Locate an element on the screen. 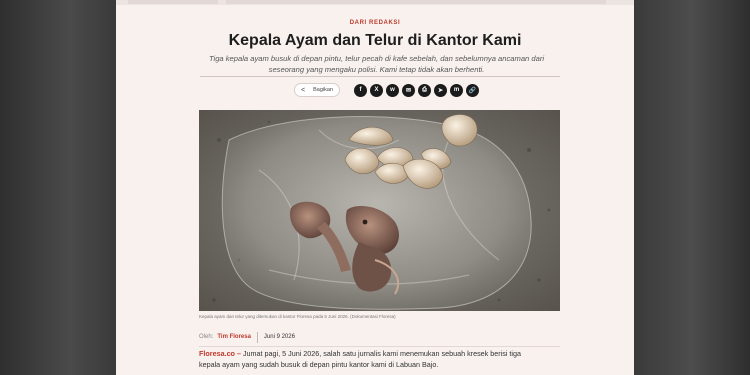 The height and width of the screenshot is (375, 750). publish-date: Juni 9 2026 is located at coordinates (279, 337).